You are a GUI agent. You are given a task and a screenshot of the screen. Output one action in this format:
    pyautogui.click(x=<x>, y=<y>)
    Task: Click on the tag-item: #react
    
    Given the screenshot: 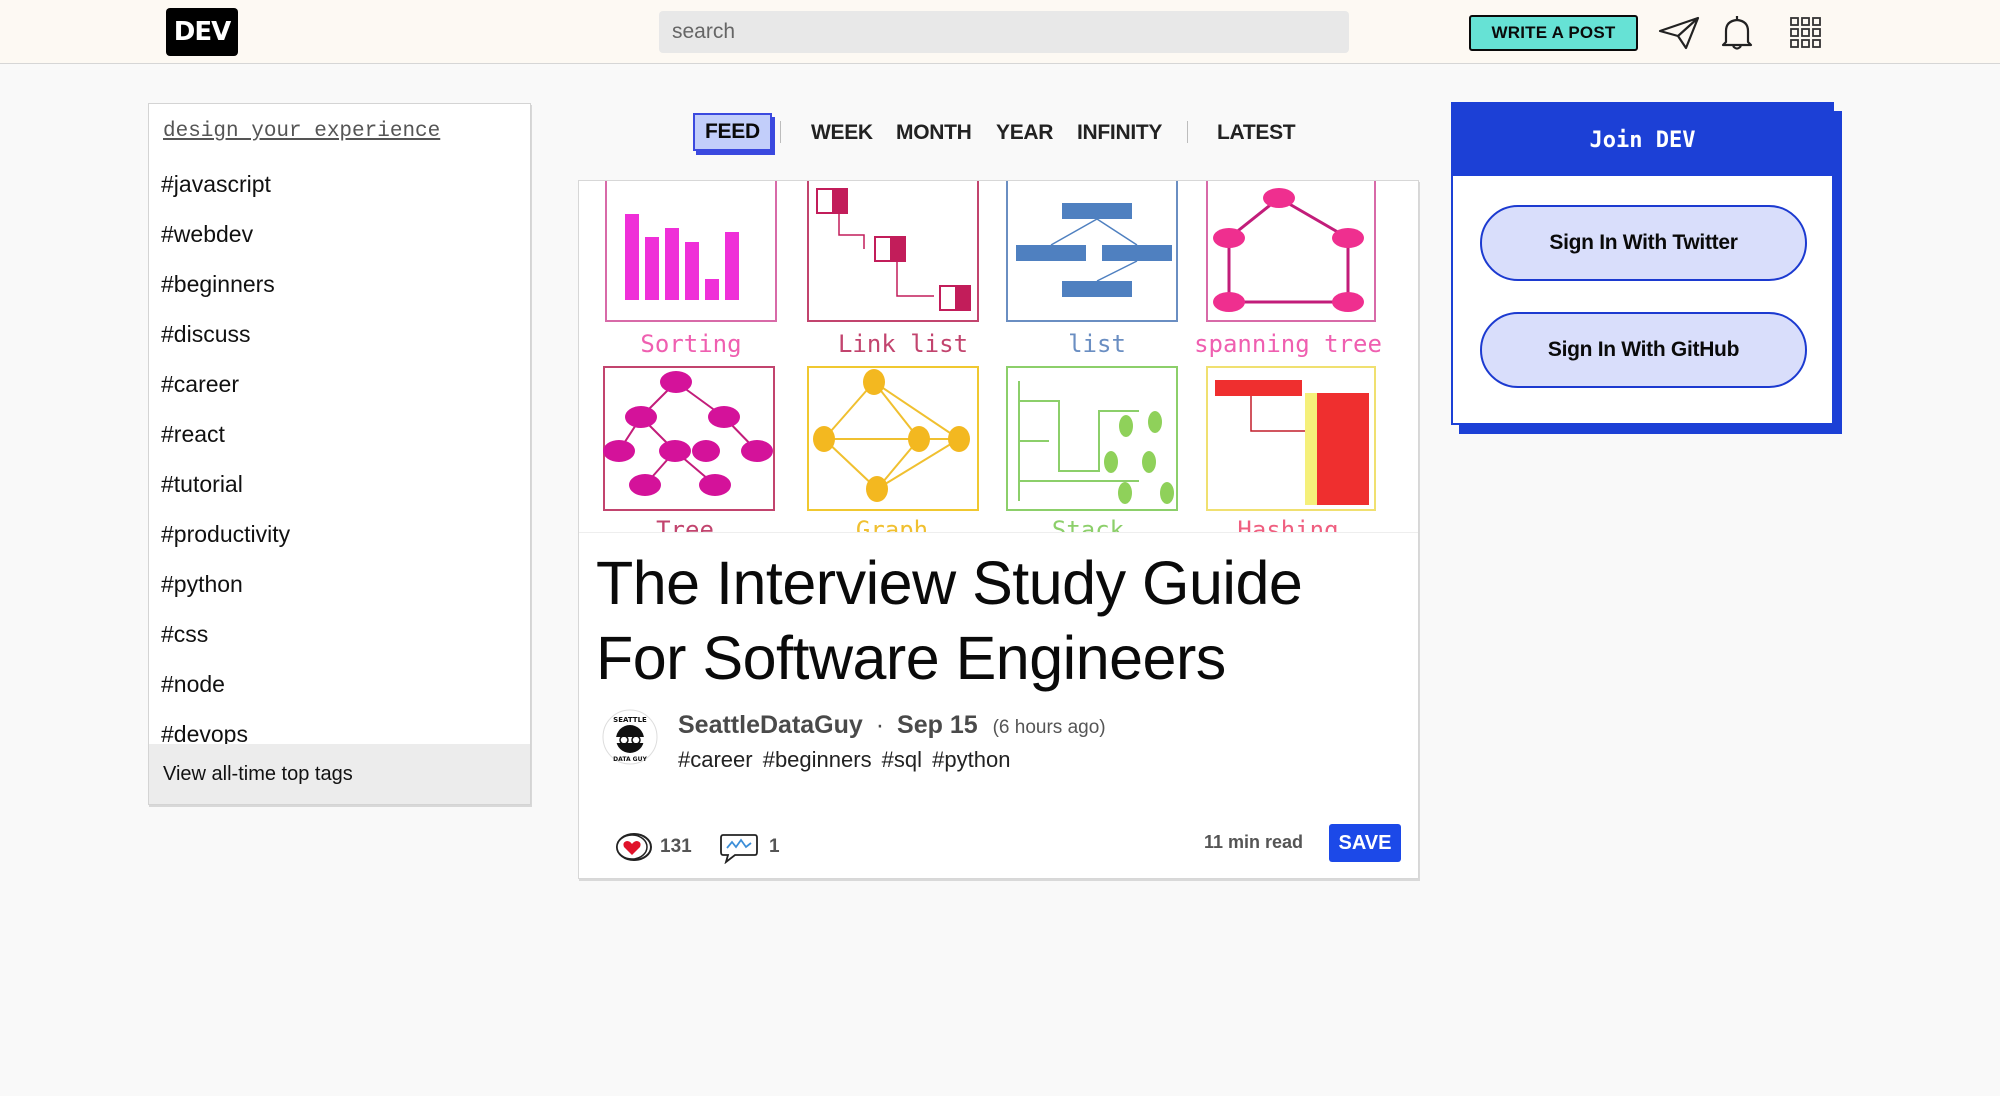 What is the action you would take?
    pyautogui.click(x=225, y=444)
    